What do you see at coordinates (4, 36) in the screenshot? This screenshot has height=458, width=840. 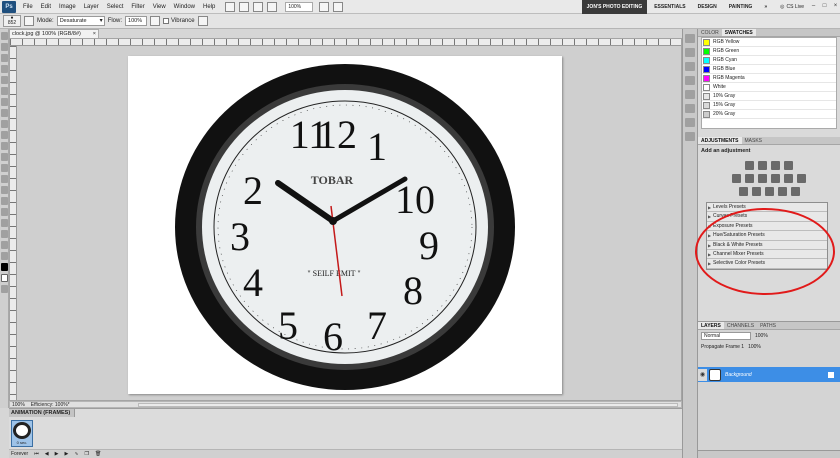 I see `move-tool-icon` at bounding box center [4, 36].